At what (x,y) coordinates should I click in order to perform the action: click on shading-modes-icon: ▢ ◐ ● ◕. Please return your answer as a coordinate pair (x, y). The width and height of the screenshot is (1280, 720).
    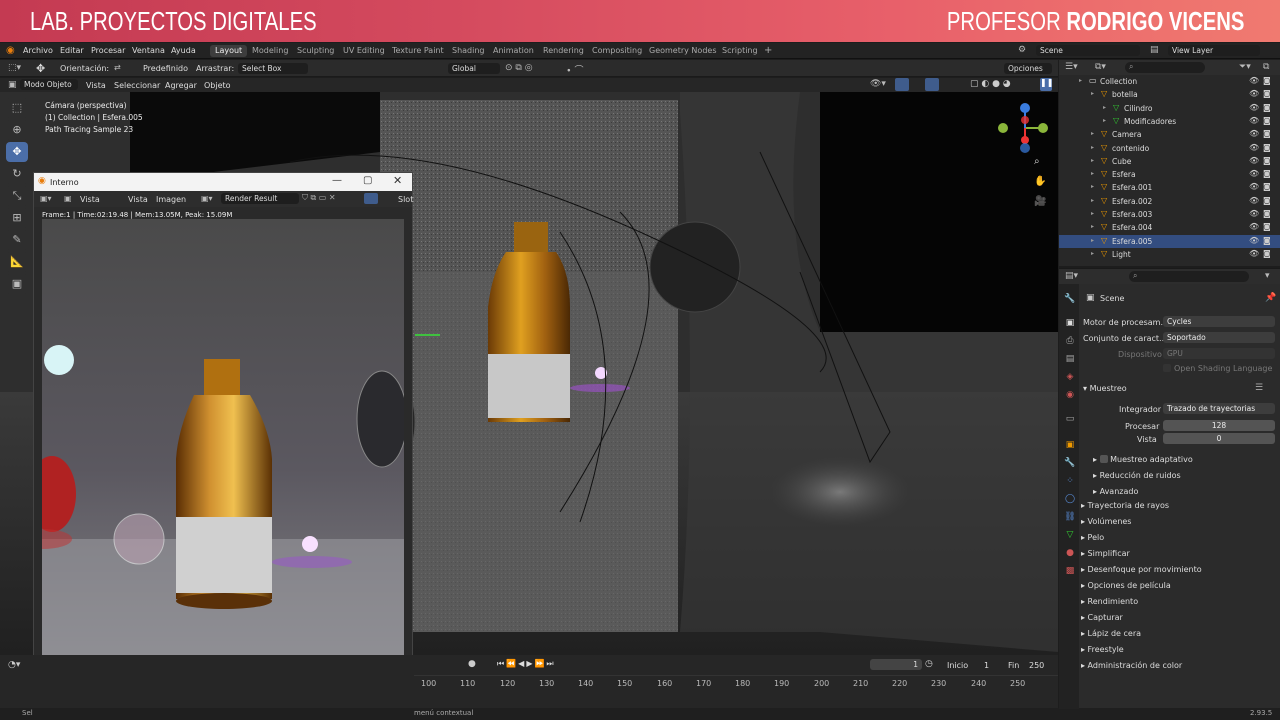
    Looking at the image, I should click on (990, 84).